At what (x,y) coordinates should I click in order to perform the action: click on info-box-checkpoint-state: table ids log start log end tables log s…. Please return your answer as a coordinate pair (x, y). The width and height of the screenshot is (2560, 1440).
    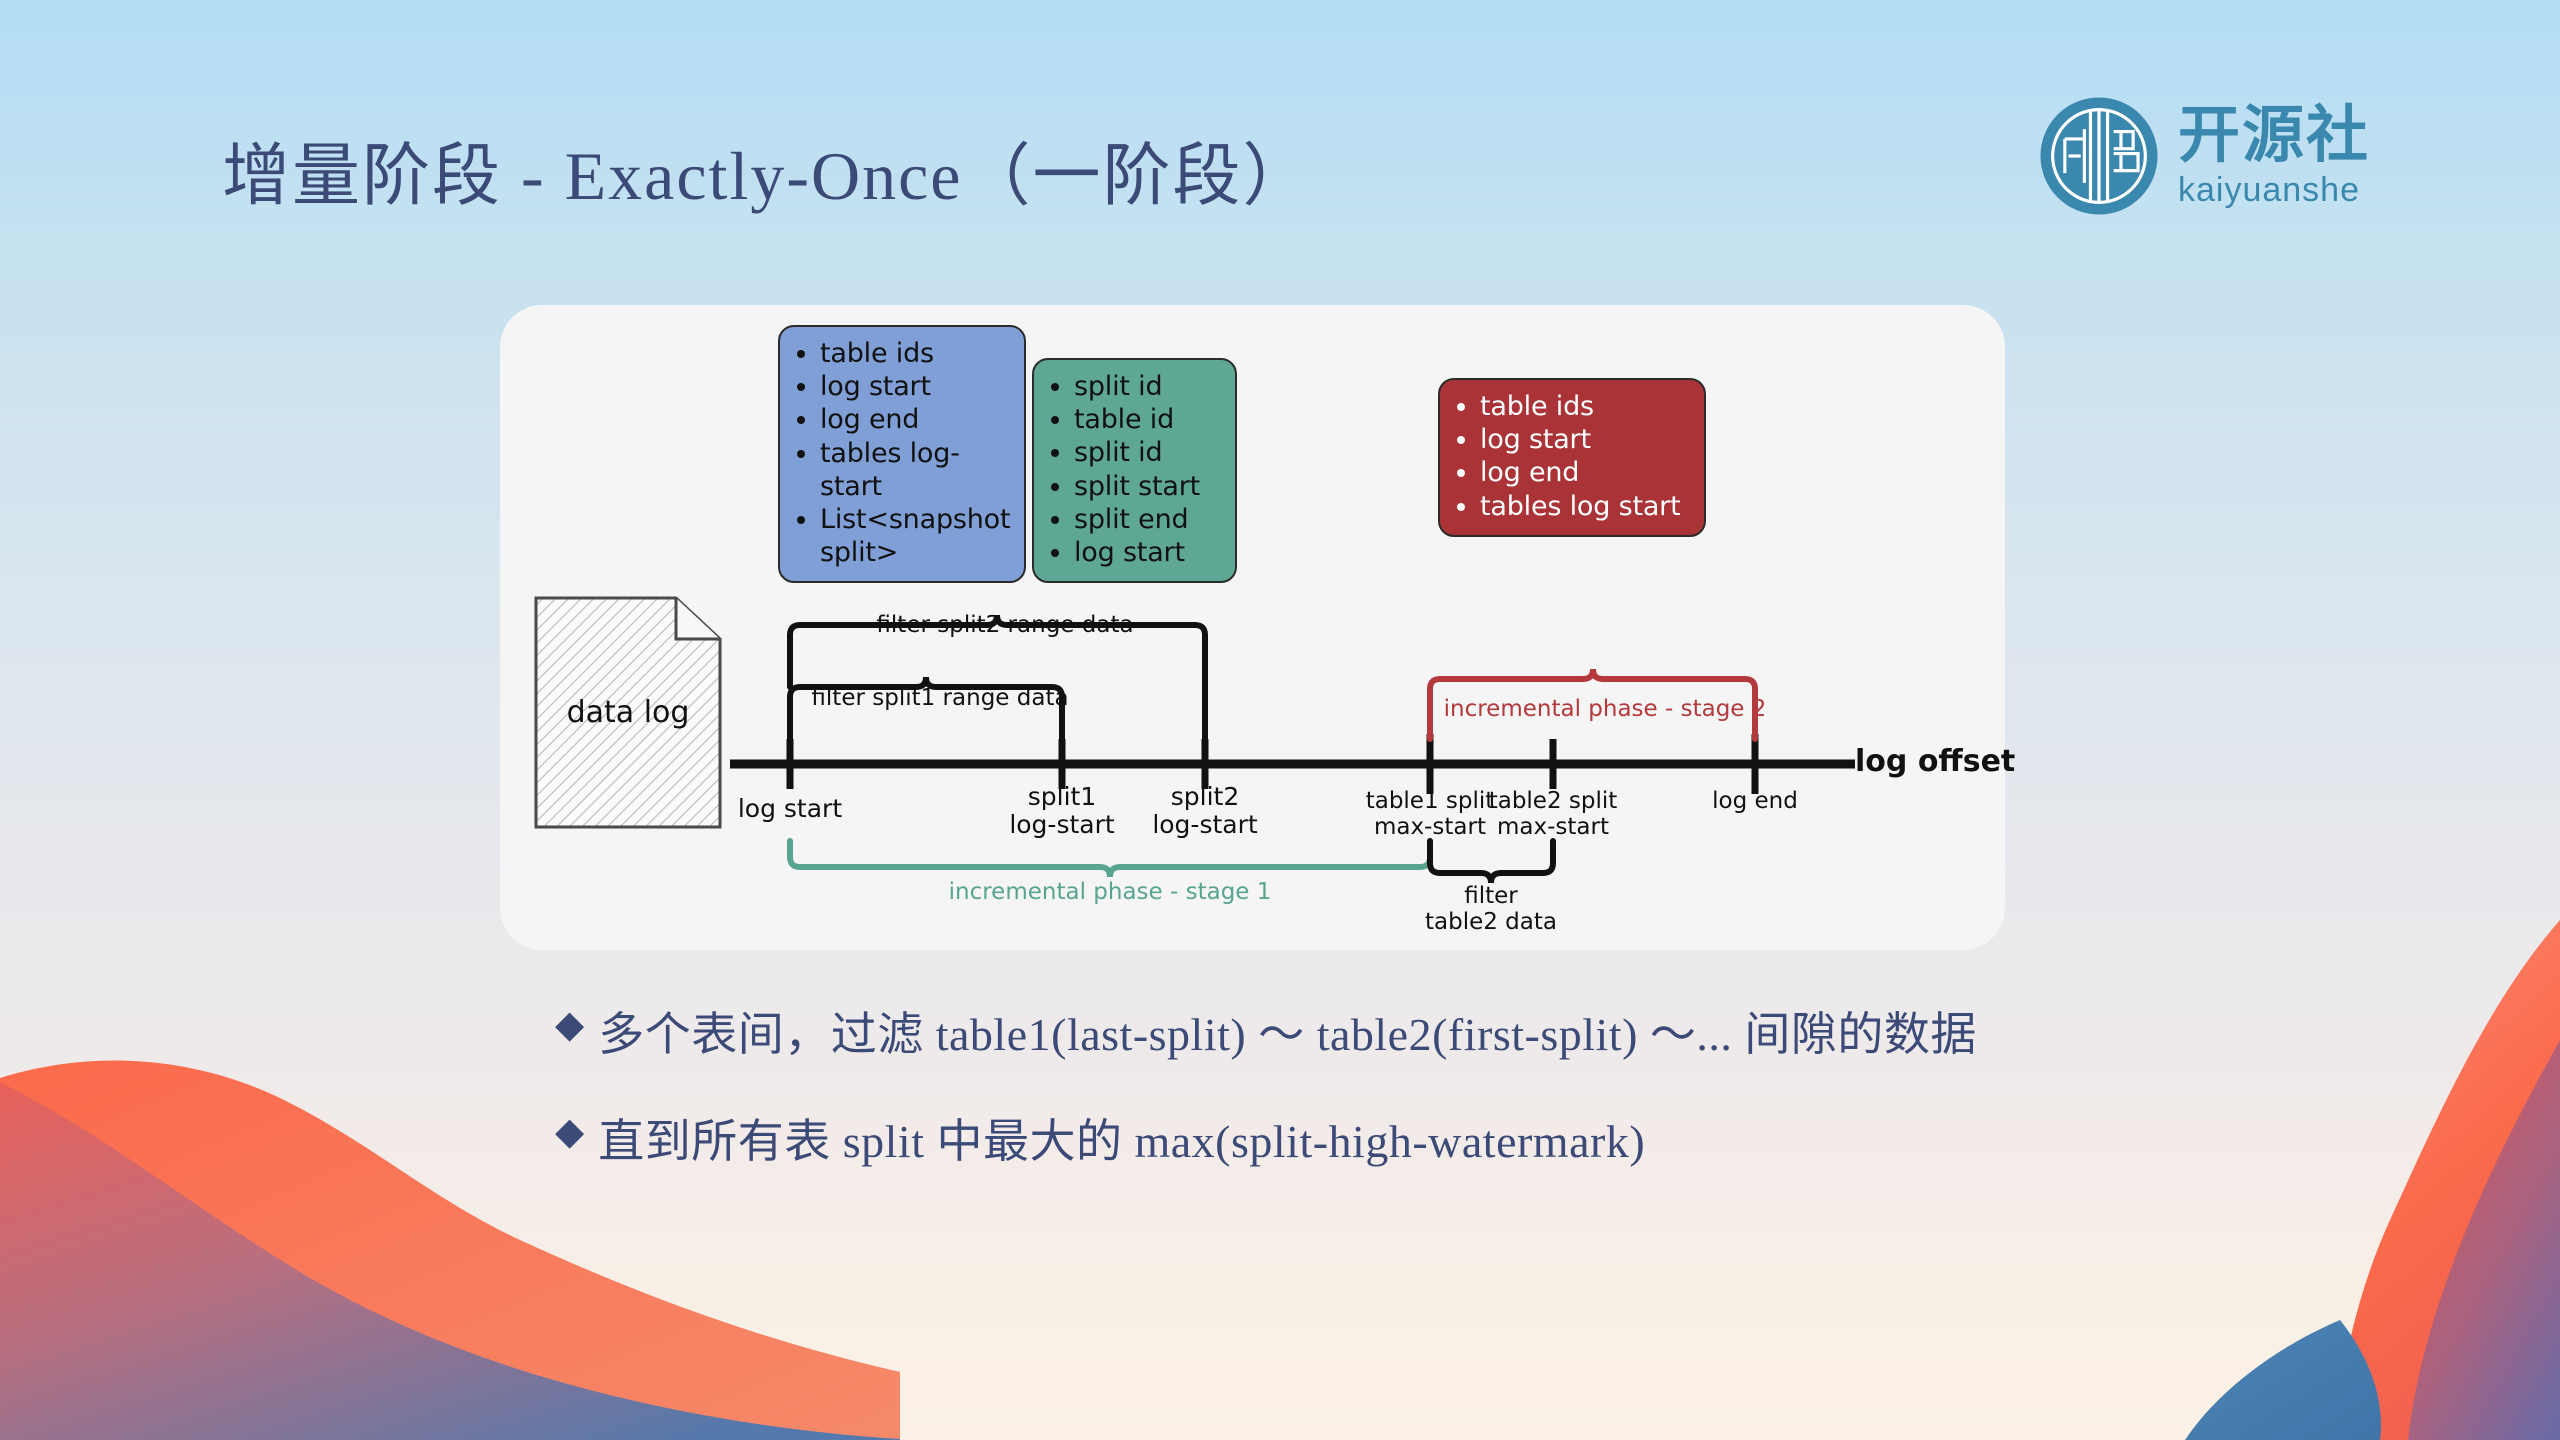
    Looking at the image, I should click on (1572, 457).